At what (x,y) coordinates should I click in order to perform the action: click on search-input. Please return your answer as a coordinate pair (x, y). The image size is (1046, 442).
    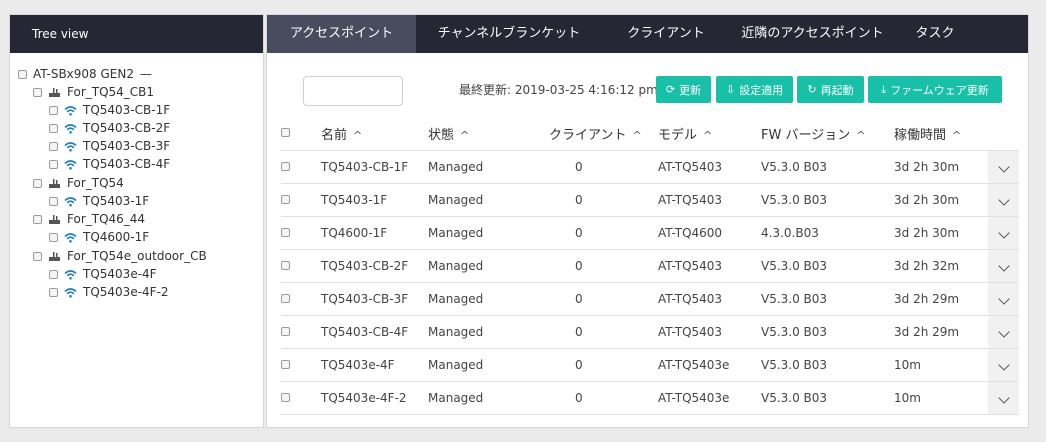
    Looking at the image, I should click on (353, 91).